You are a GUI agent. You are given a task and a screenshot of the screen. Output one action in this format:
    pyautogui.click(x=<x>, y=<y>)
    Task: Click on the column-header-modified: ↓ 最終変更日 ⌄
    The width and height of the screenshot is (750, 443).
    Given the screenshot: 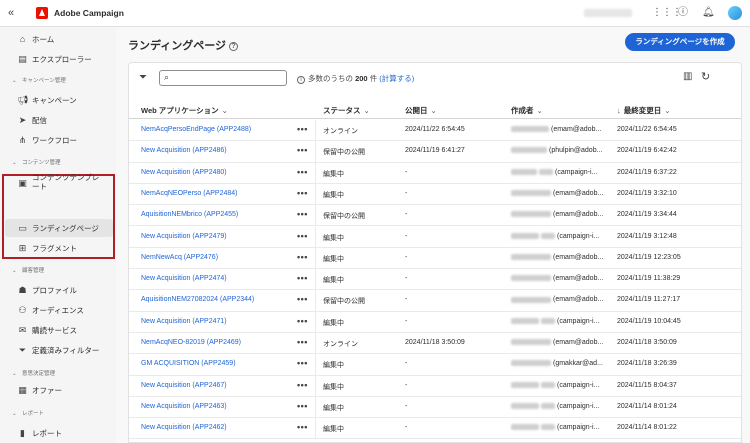 What is the action you would take?
    pyautogui.click(x=644, y=110)
    